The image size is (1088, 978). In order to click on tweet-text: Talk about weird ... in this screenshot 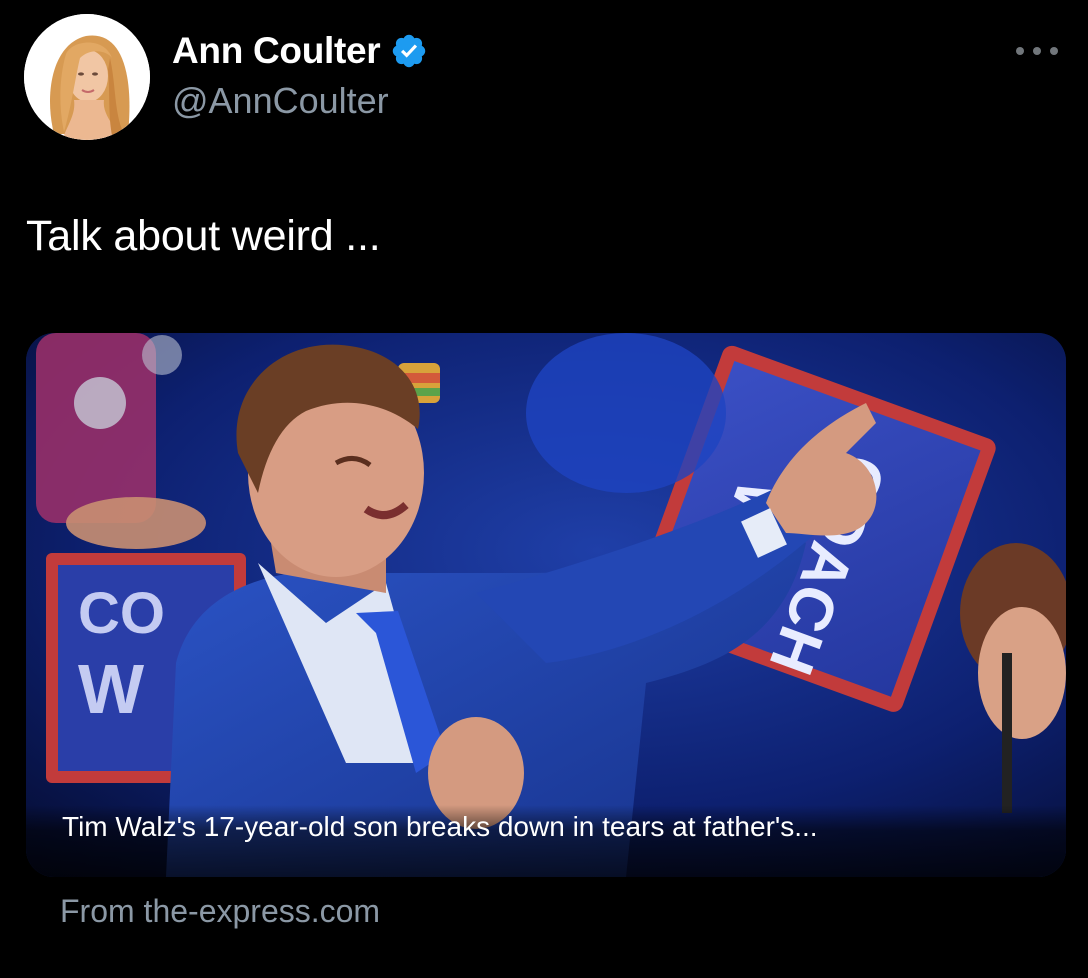, I will do `click(203, 236)`.